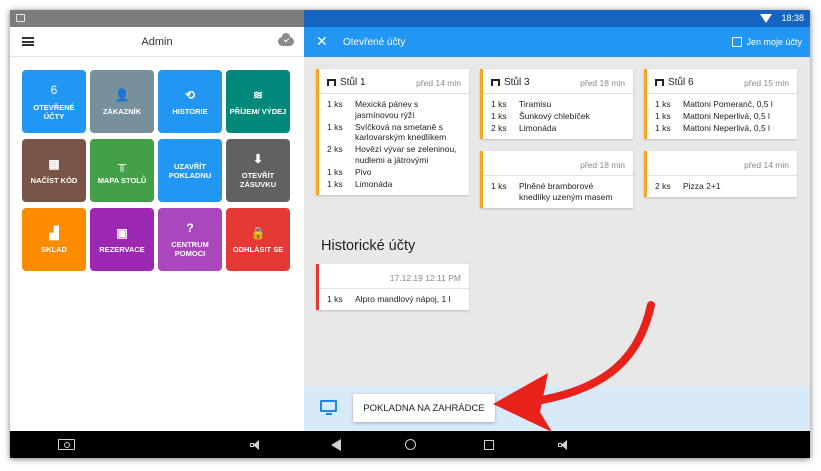 This screenshot has height=471, width=821. I want to click on screenshot-icon, so click(66, 444).